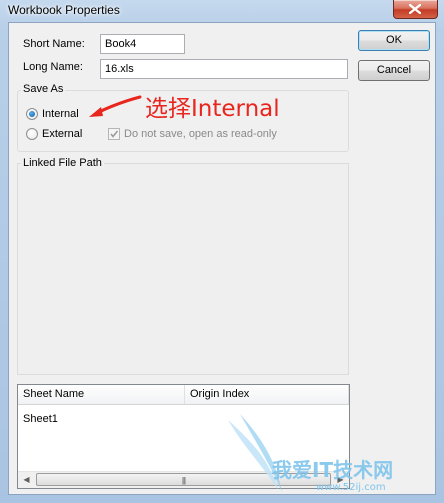  I want to click on external-radio, so click(32, 134).